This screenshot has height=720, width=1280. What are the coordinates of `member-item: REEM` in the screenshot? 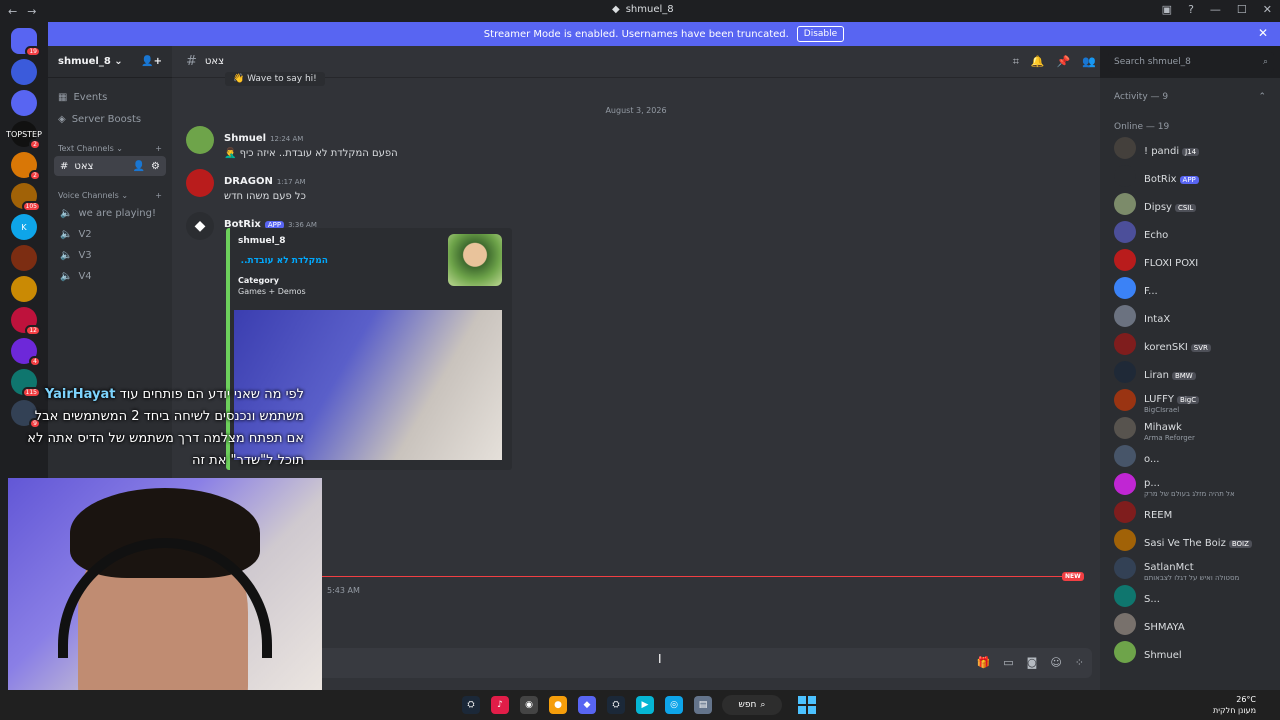 It's located at (1194, 512).